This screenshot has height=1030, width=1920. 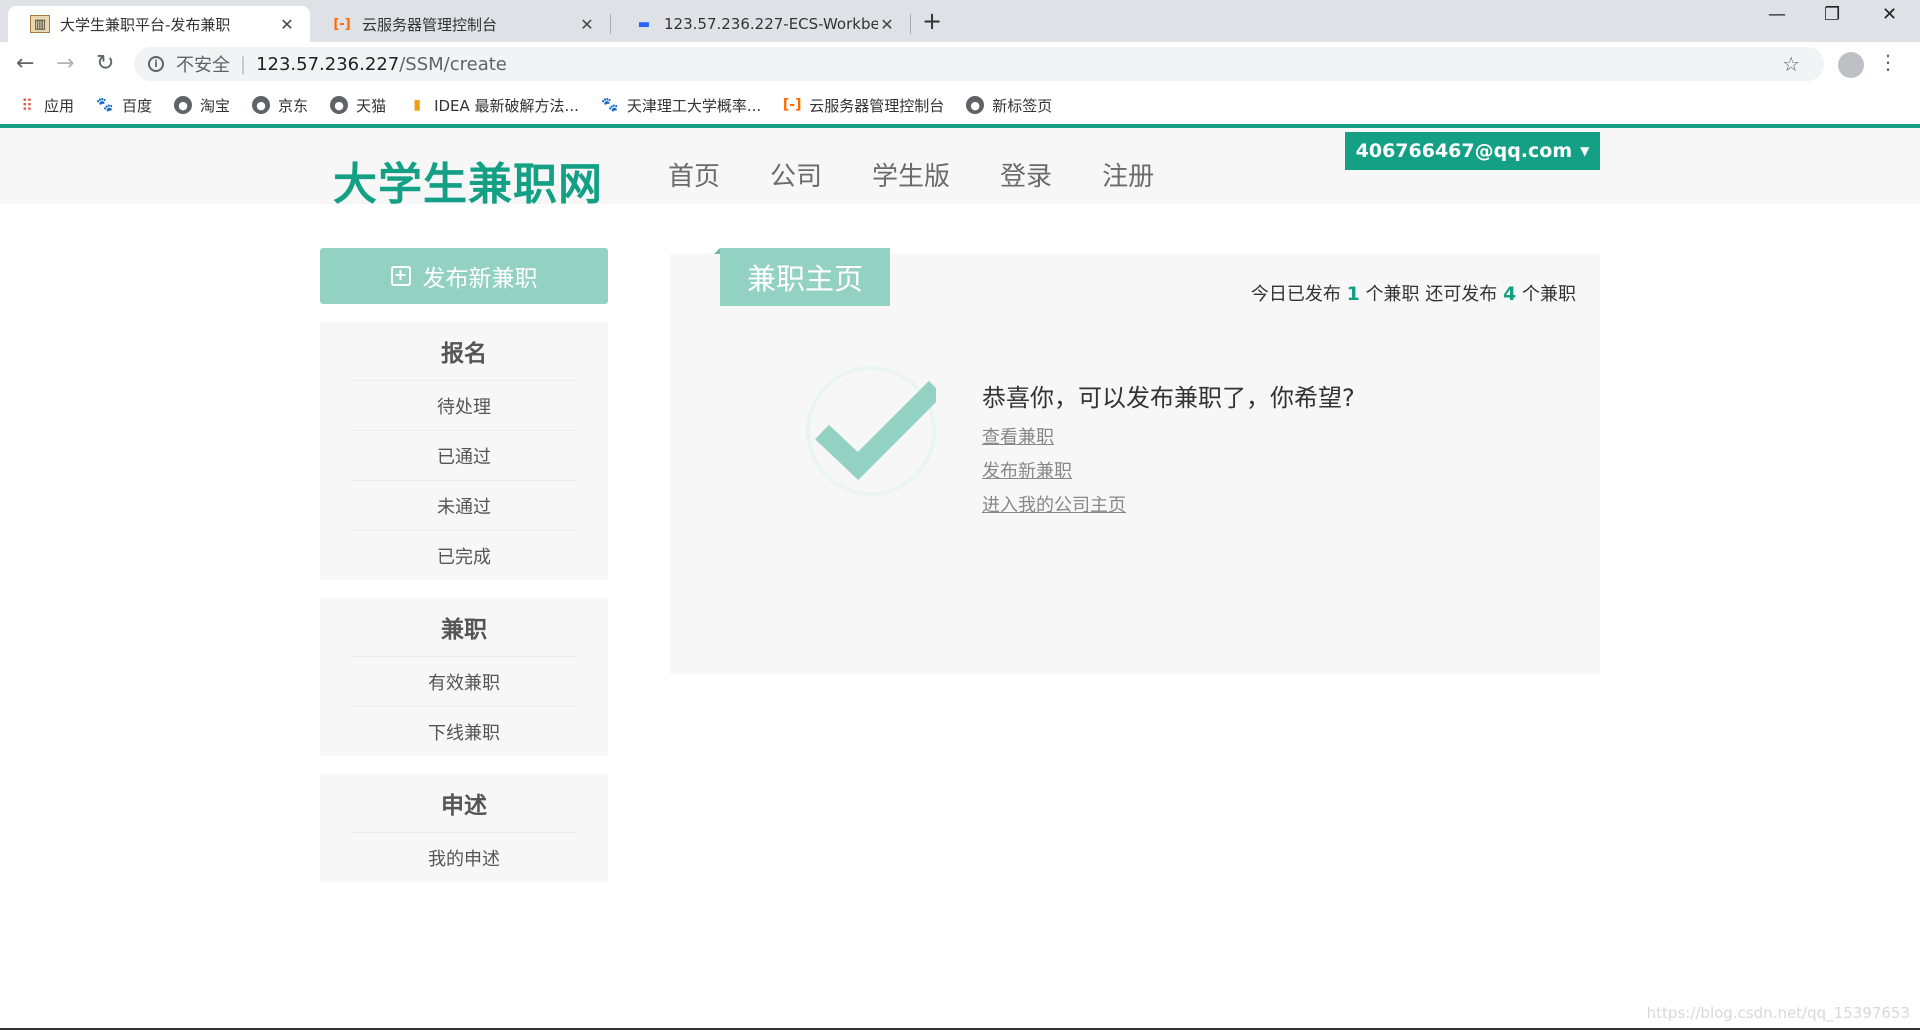 I want to click on window-close-button: ✕, so click(x=1889, y=14).